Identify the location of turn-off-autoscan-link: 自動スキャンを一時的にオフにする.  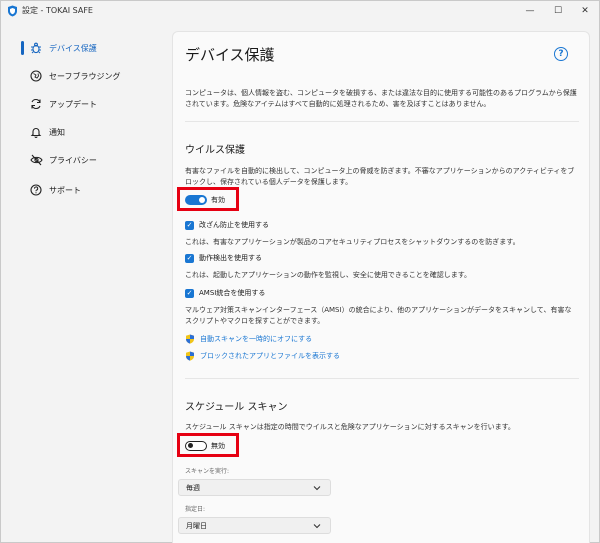
(248, 339).